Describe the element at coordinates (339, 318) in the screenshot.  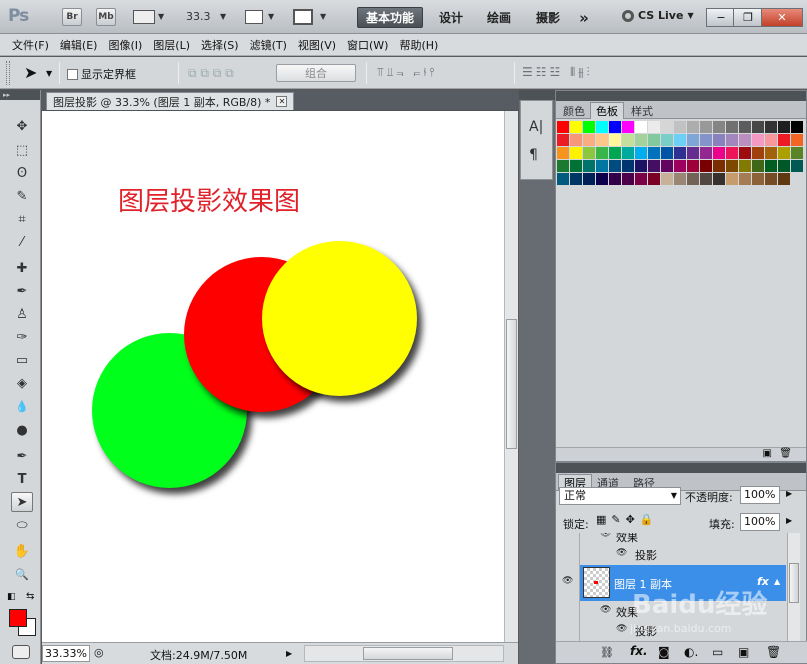
I see `yellow-circle` at that location.